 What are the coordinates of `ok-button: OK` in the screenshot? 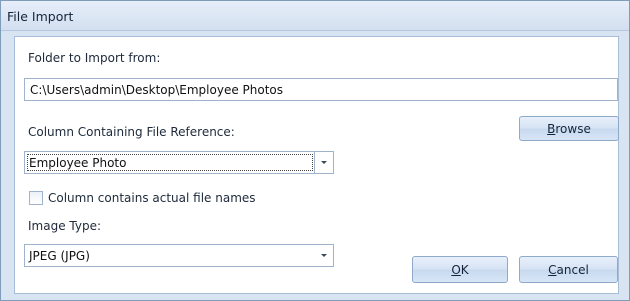 It's located at (460, 269).